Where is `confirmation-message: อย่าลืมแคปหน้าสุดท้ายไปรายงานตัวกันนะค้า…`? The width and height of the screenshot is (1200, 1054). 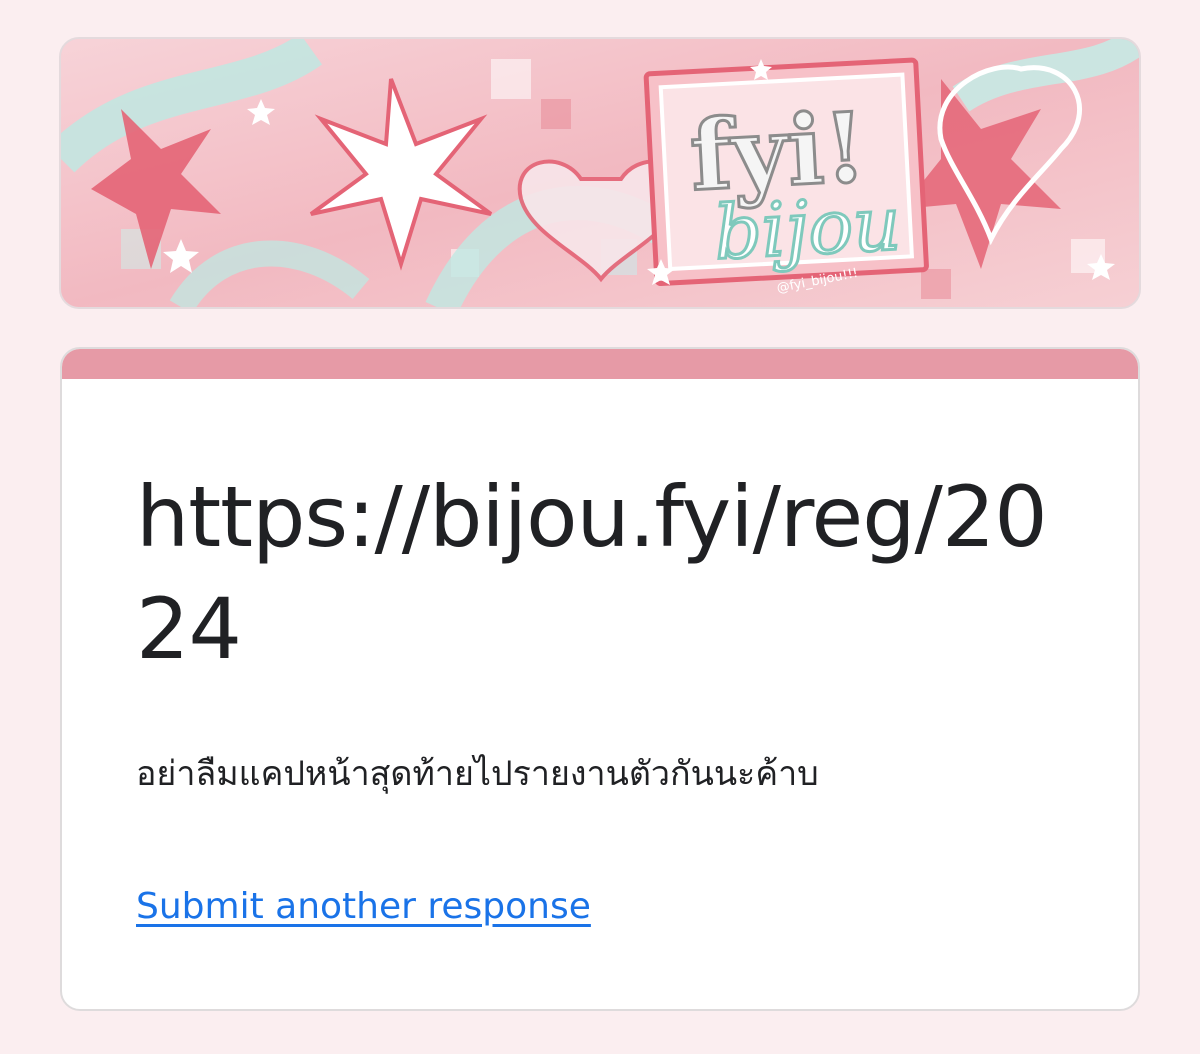
confirmation-message: อย่าลืมแคปหน้าสุดท้ายไปรายงานตัวกันนะค้า… is located at coordinates (477, 774).